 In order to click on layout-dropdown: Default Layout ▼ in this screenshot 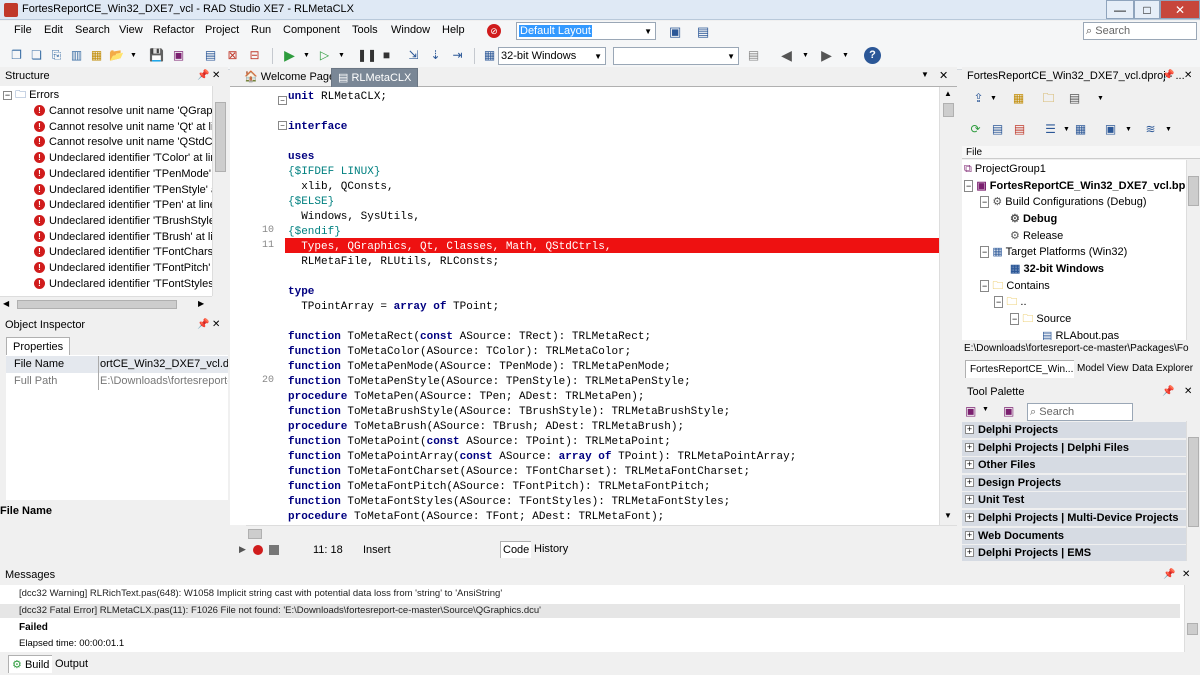, I will do `click(586, 31)`.